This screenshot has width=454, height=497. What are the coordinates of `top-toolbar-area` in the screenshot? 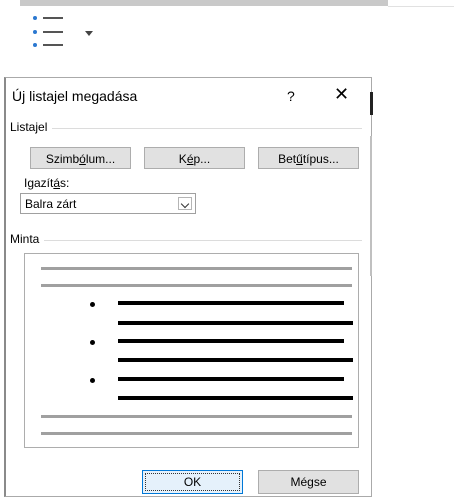 It's located at (227, 5).